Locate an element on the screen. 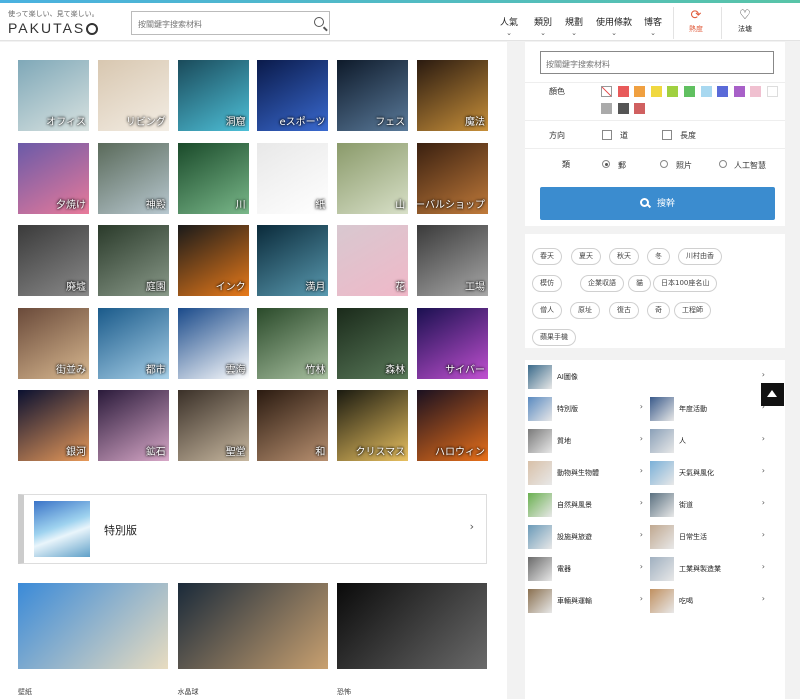  photo-tile: 工場 is located at coordinates (452, 260).